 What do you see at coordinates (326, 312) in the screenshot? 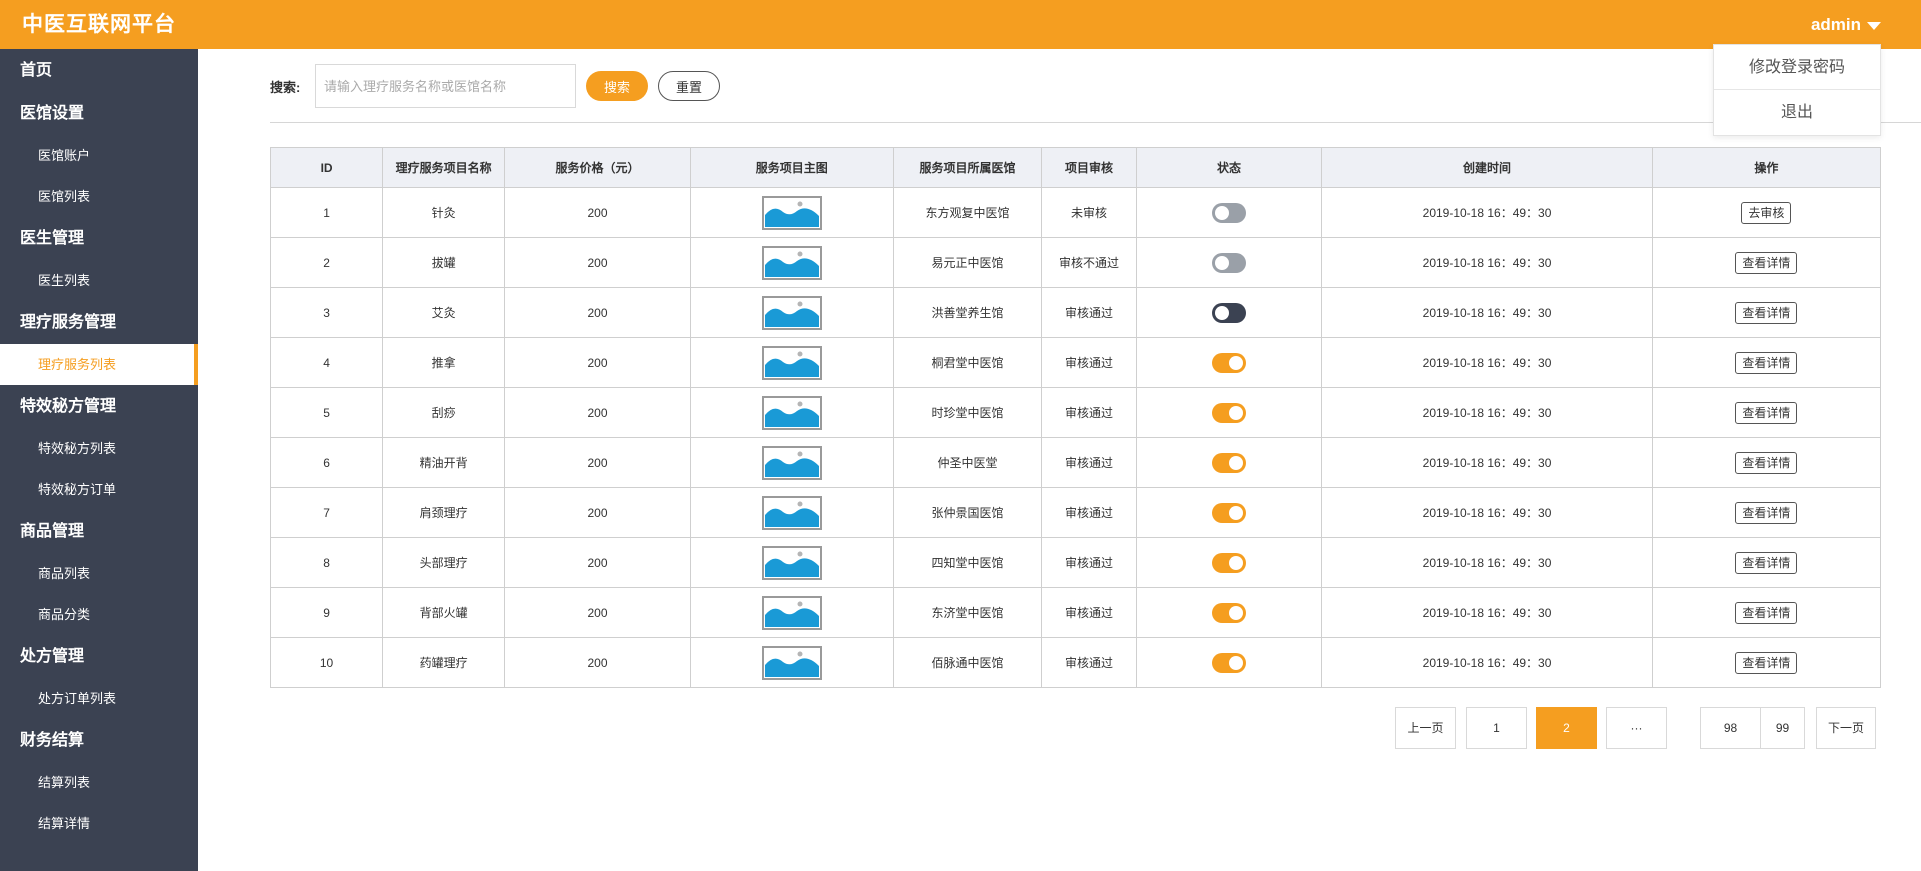
I see `cell-id: 3` at bounding box center [326, 312].